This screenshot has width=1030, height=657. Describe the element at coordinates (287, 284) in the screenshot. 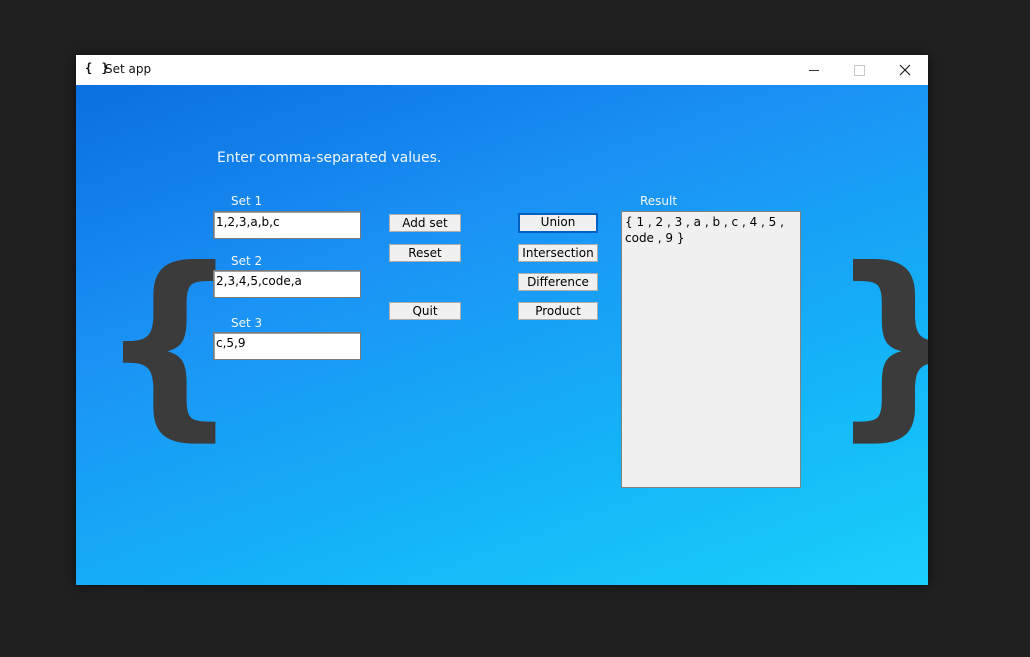

I see `set2-input: 2,3,4,5,code,a` at that location.